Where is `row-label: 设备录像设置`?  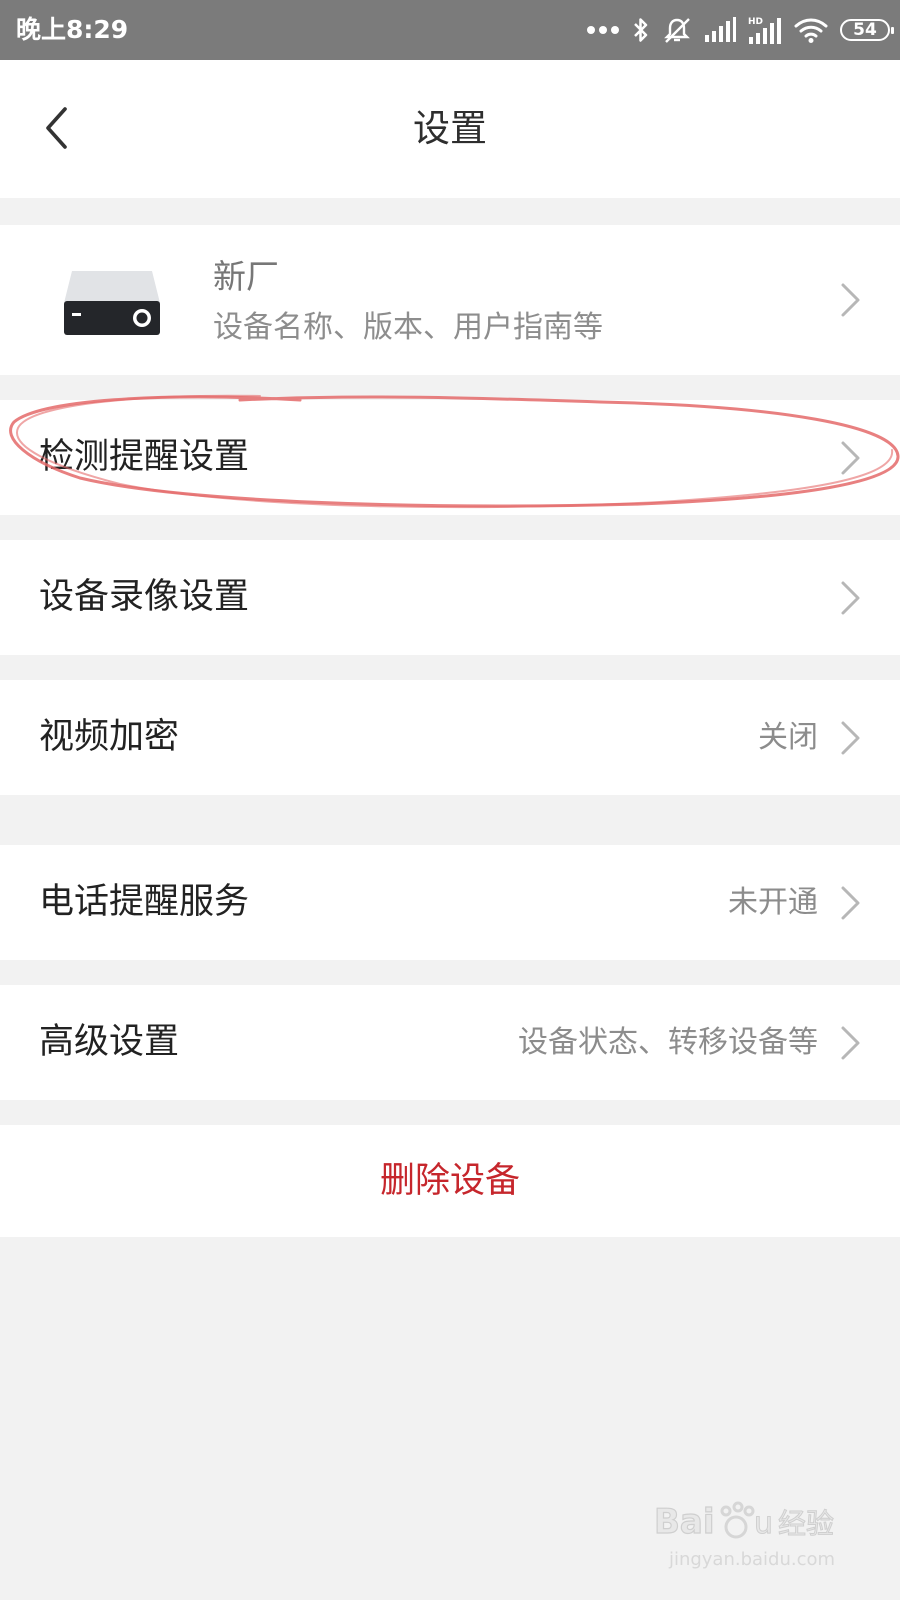 row-label: 设备录像设置 is located at coordinates (144, 597).